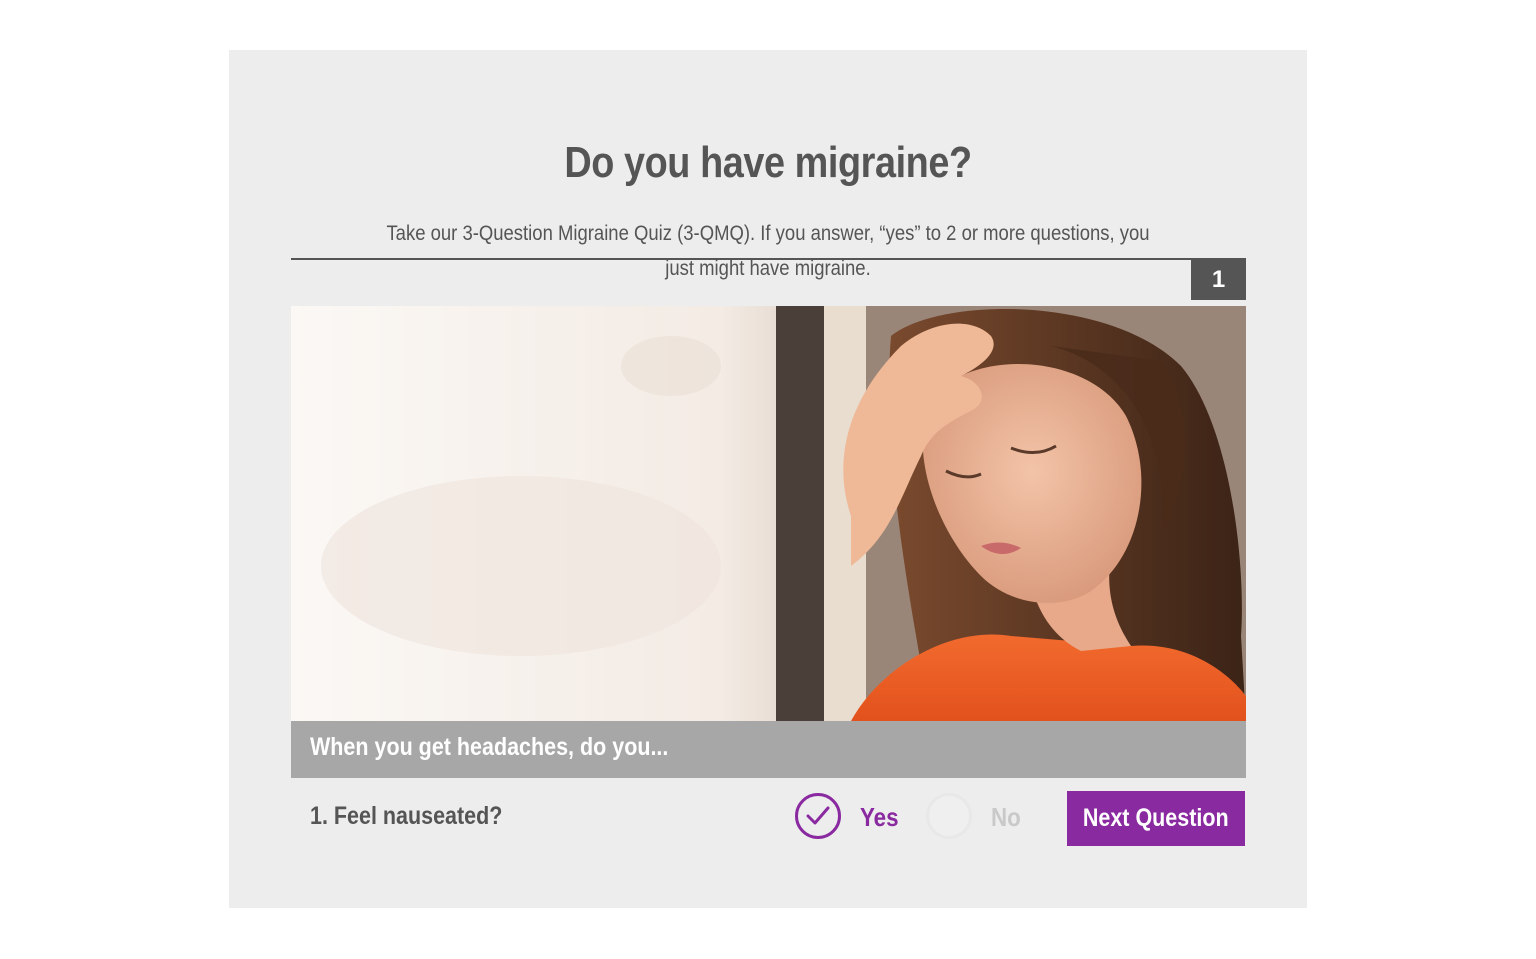 This screenshot has height=959, width=1536. I want to click on next-question-button: Next Question, so click(1156, 818).